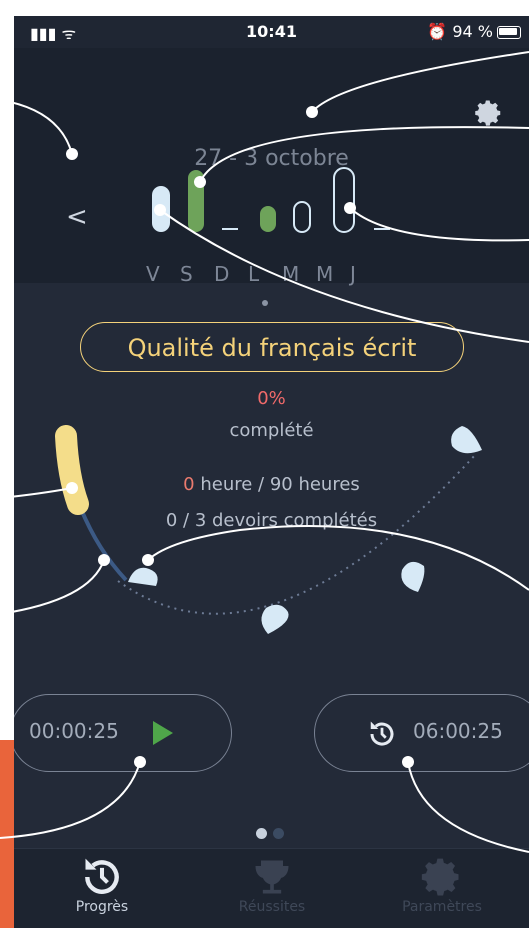  I want to click on page-dot-active, so click(261, 833).